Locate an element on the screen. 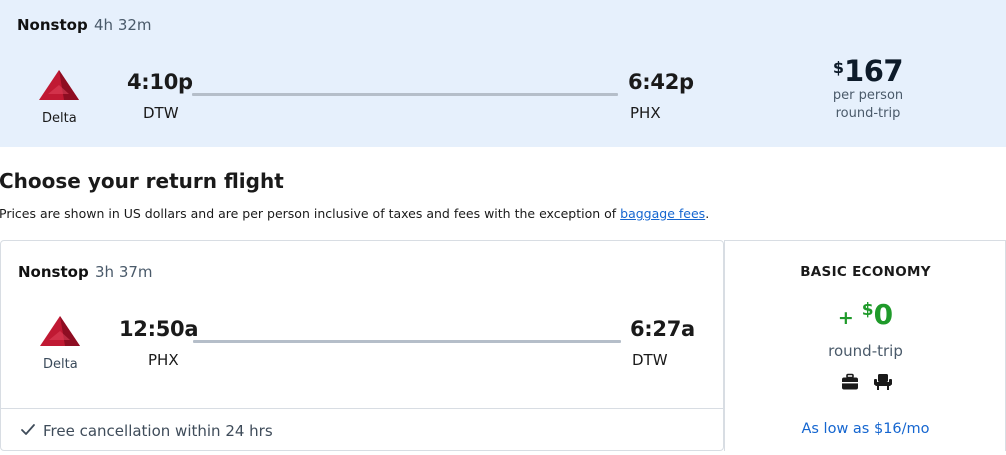 Image resolution: width=1006 pixels, height=455 pixels. outbound-arrive-code: PHX is located at coordinates (645, 113).